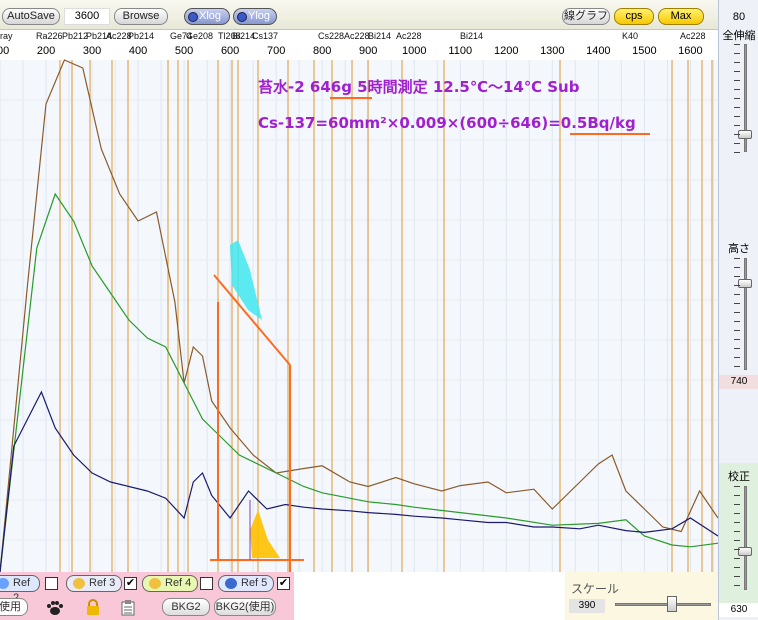 Image resolution: width=758 pixels, height=620 pixels. Describe the element at coordinates (322, 51) in the screenshot. I see `x-tick-label: 800` at that location.